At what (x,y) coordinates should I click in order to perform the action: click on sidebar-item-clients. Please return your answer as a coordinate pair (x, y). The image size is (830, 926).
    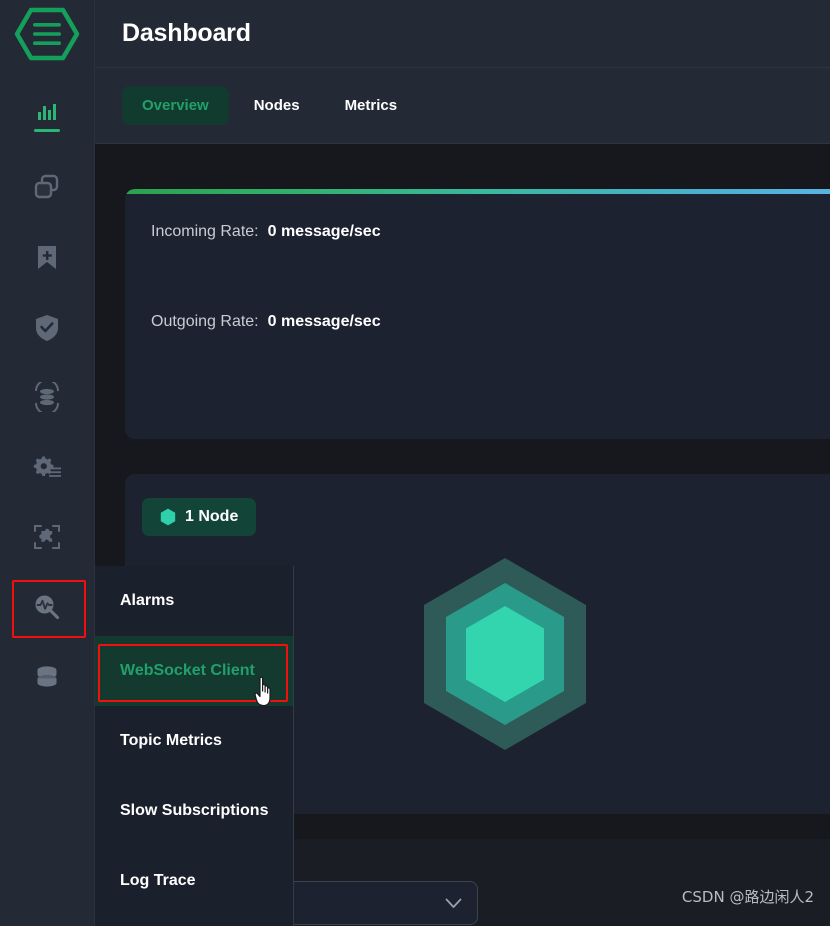
    Looking at the image, I should click on (47, 187).